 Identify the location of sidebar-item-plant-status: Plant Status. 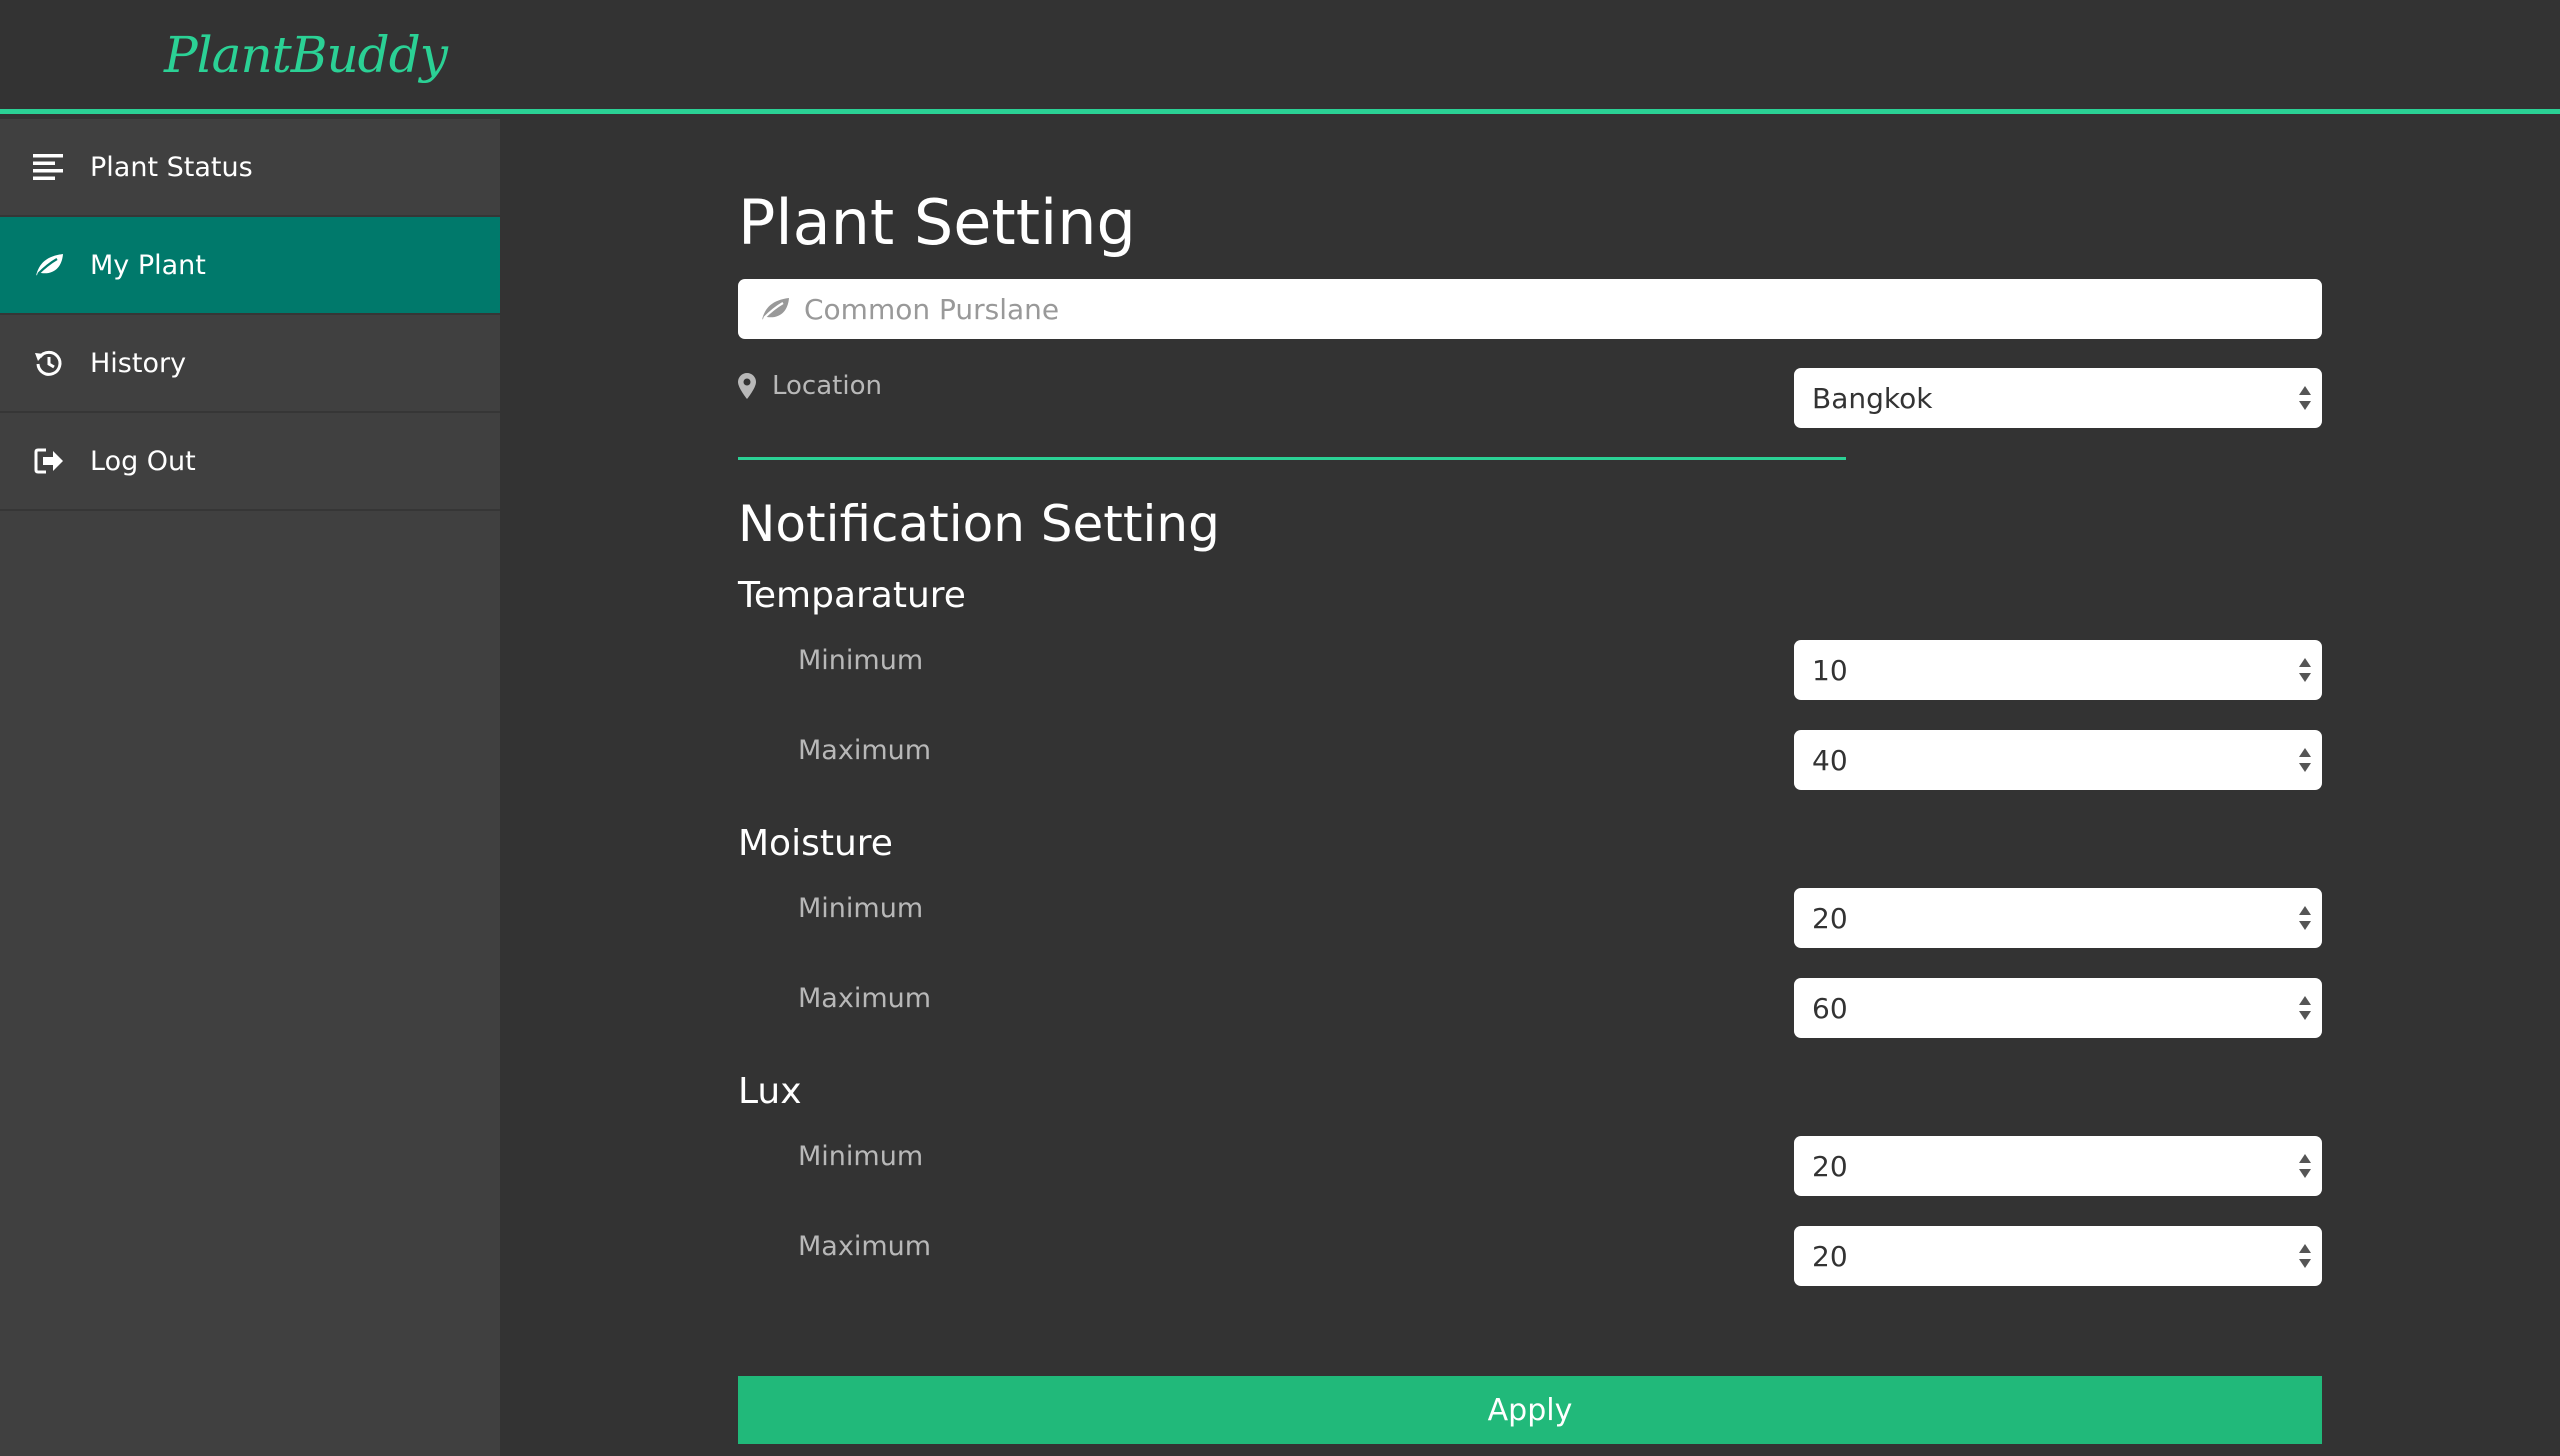
(250, 168).